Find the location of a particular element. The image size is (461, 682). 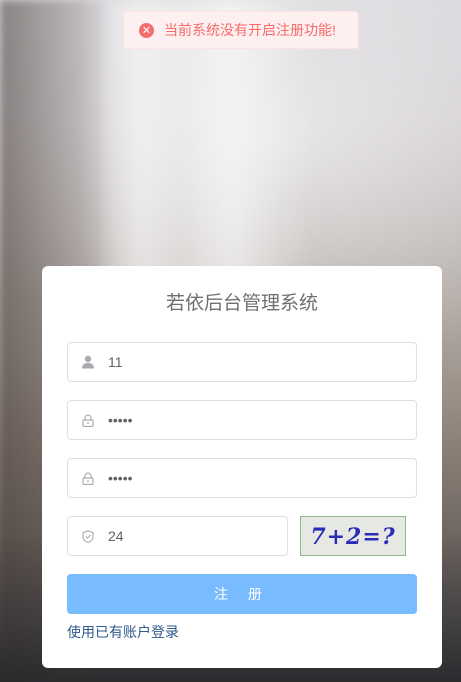

login-link: 使用已有账户登录 is located at coordinates (123, 632).